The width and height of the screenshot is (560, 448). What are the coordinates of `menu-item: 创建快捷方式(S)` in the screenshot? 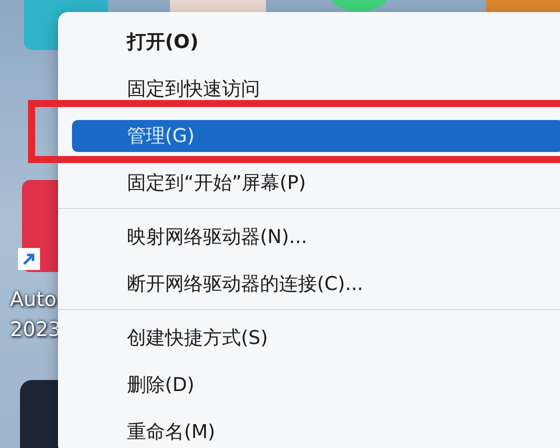 It's located at (316, 338).